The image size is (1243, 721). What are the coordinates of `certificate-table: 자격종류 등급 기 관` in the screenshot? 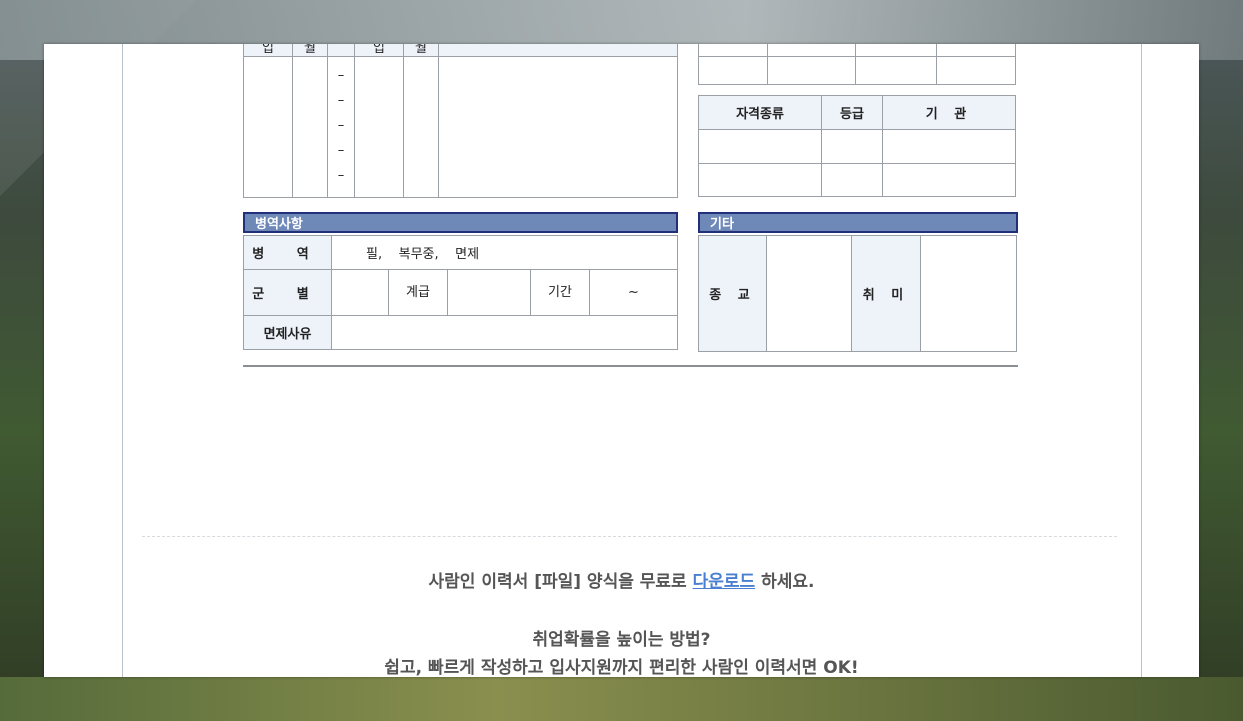 It's located at (857, 146).